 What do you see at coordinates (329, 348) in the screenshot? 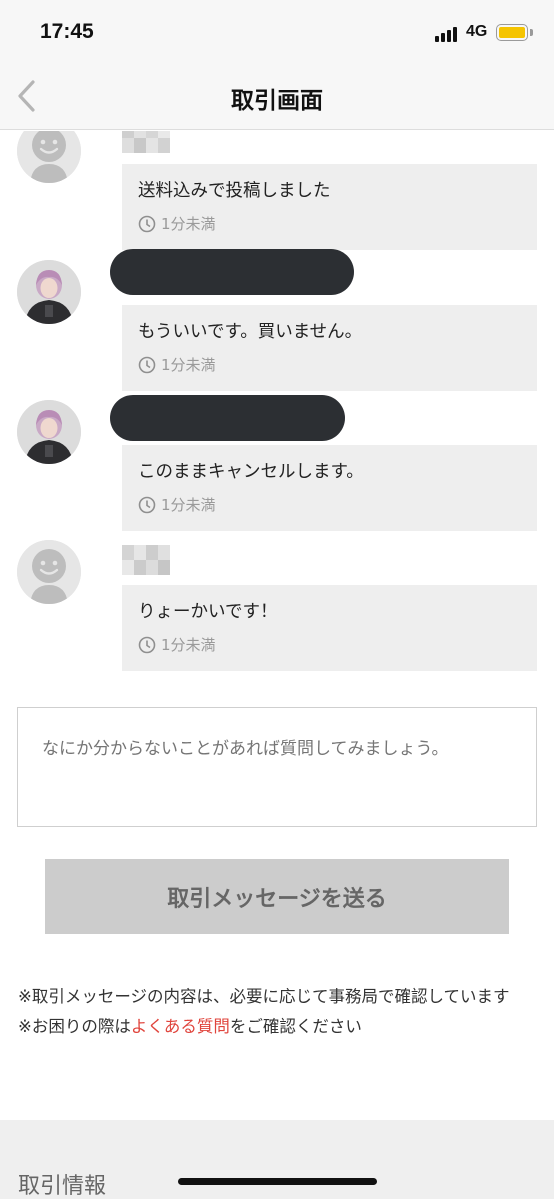
I see `message-bubble: もういいです。買いません。 1分未満` at bounding box center [329, 348].